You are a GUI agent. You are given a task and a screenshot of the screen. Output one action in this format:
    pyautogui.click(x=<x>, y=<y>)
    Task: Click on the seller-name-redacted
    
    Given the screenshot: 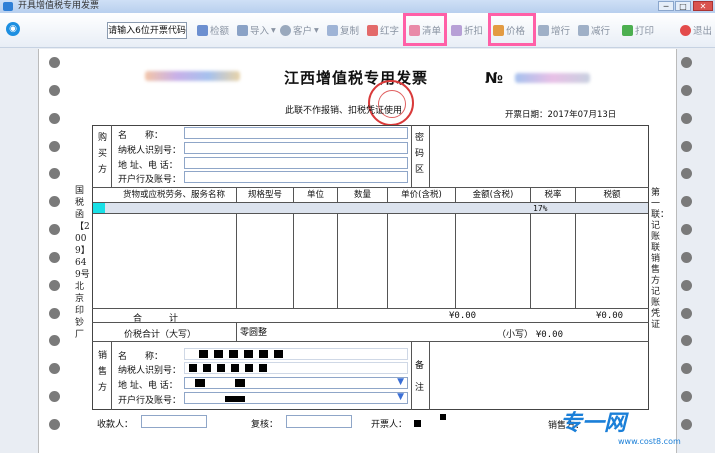 What is the action you would take?
    pyautogui.click(x=244, y=354)
    